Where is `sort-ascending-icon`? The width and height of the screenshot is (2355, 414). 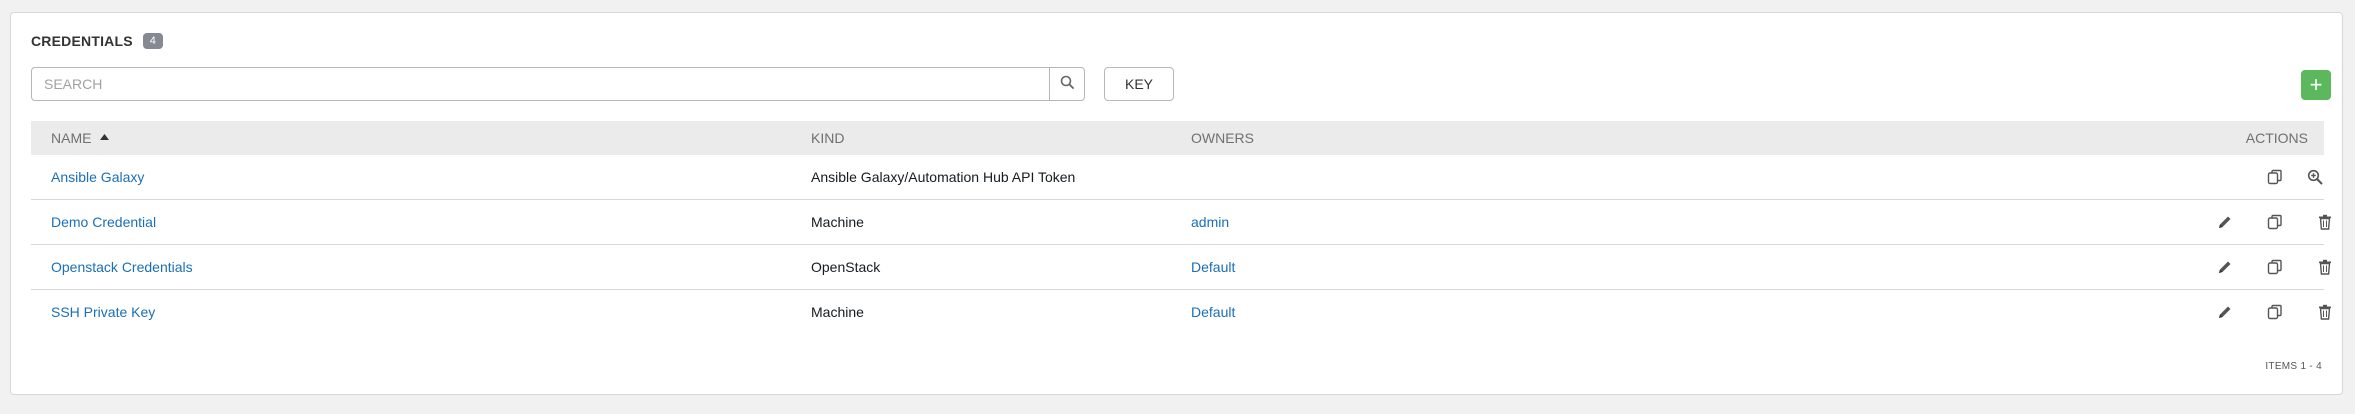
sort-ascending-icon is located at coordinates (105, 135).